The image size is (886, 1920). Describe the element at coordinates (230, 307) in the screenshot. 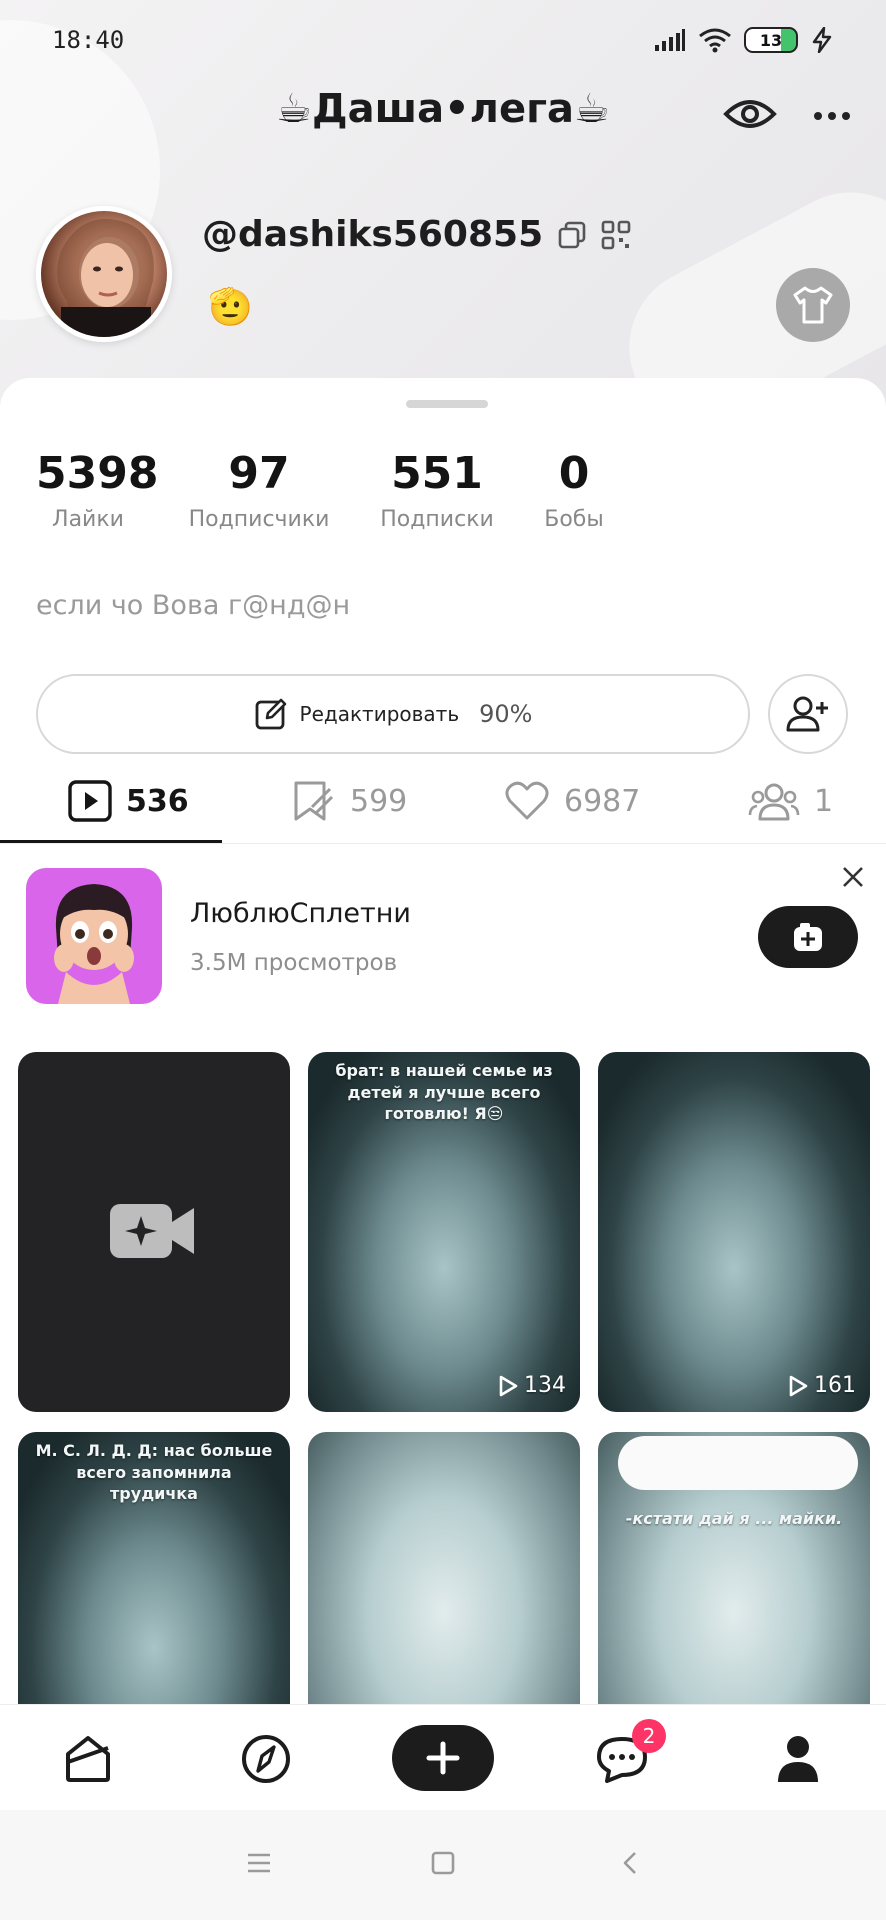

I see `status-emoji: 🫡` at that location.